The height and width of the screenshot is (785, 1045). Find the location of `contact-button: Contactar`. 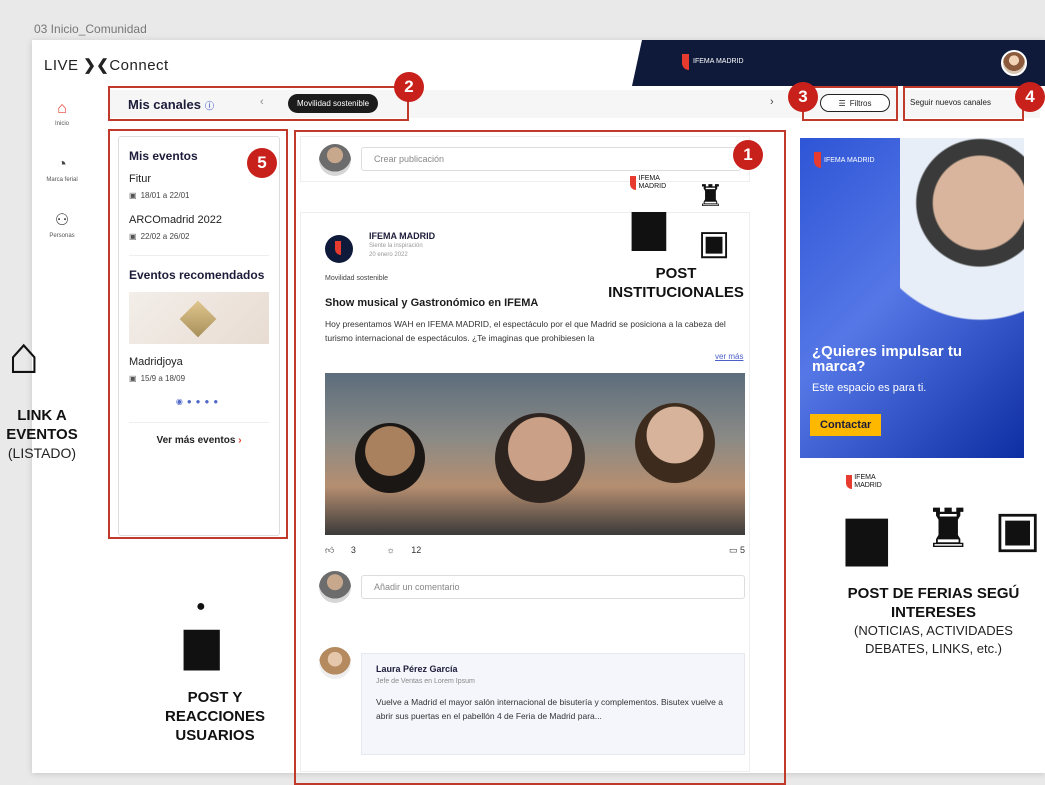

contact-button: Contactar is located at coordinates (846, 425).